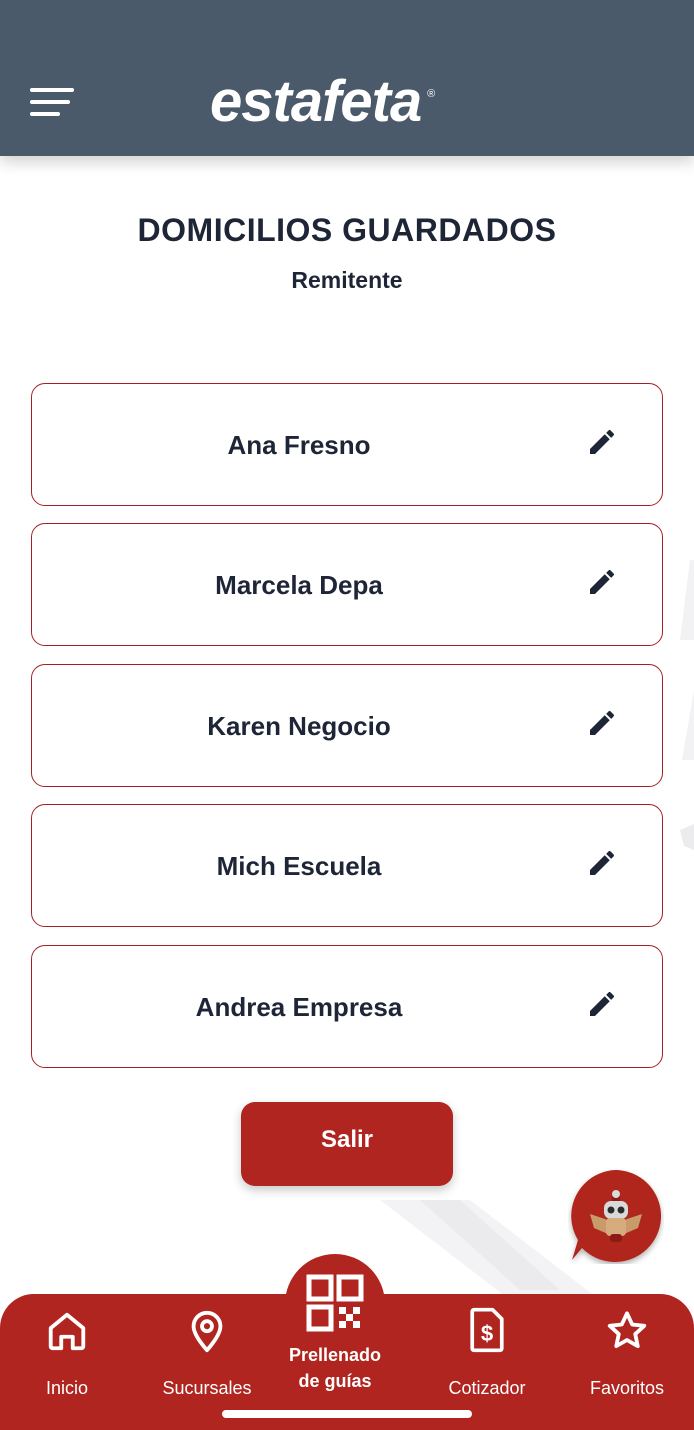  I want to click on registered-mark: ®, so click(431, 94).